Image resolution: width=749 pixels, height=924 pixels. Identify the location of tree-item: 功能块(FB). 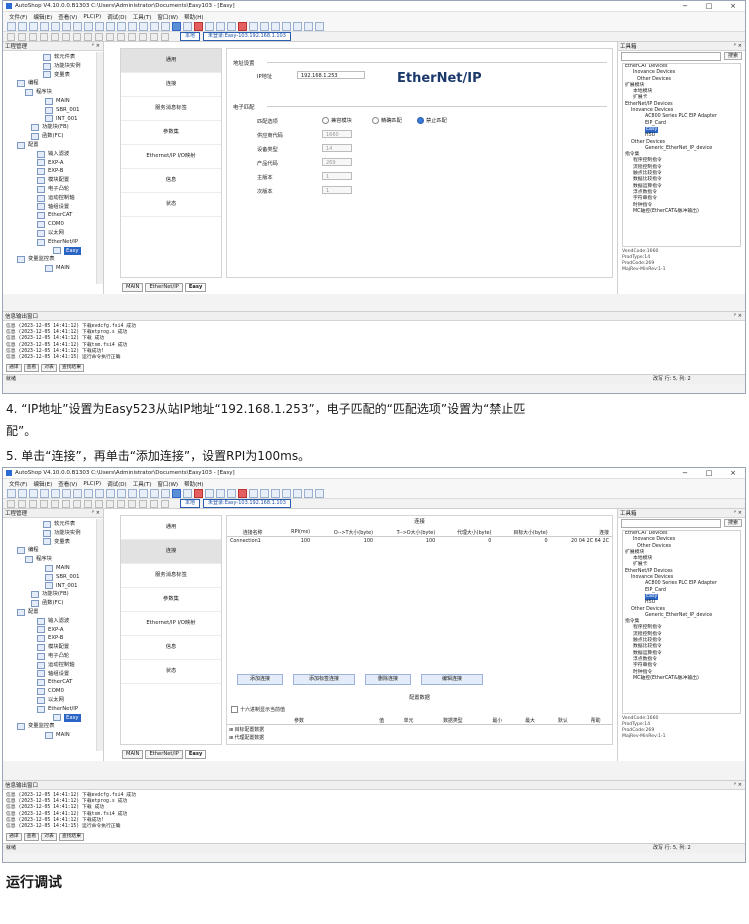
(53, 127).